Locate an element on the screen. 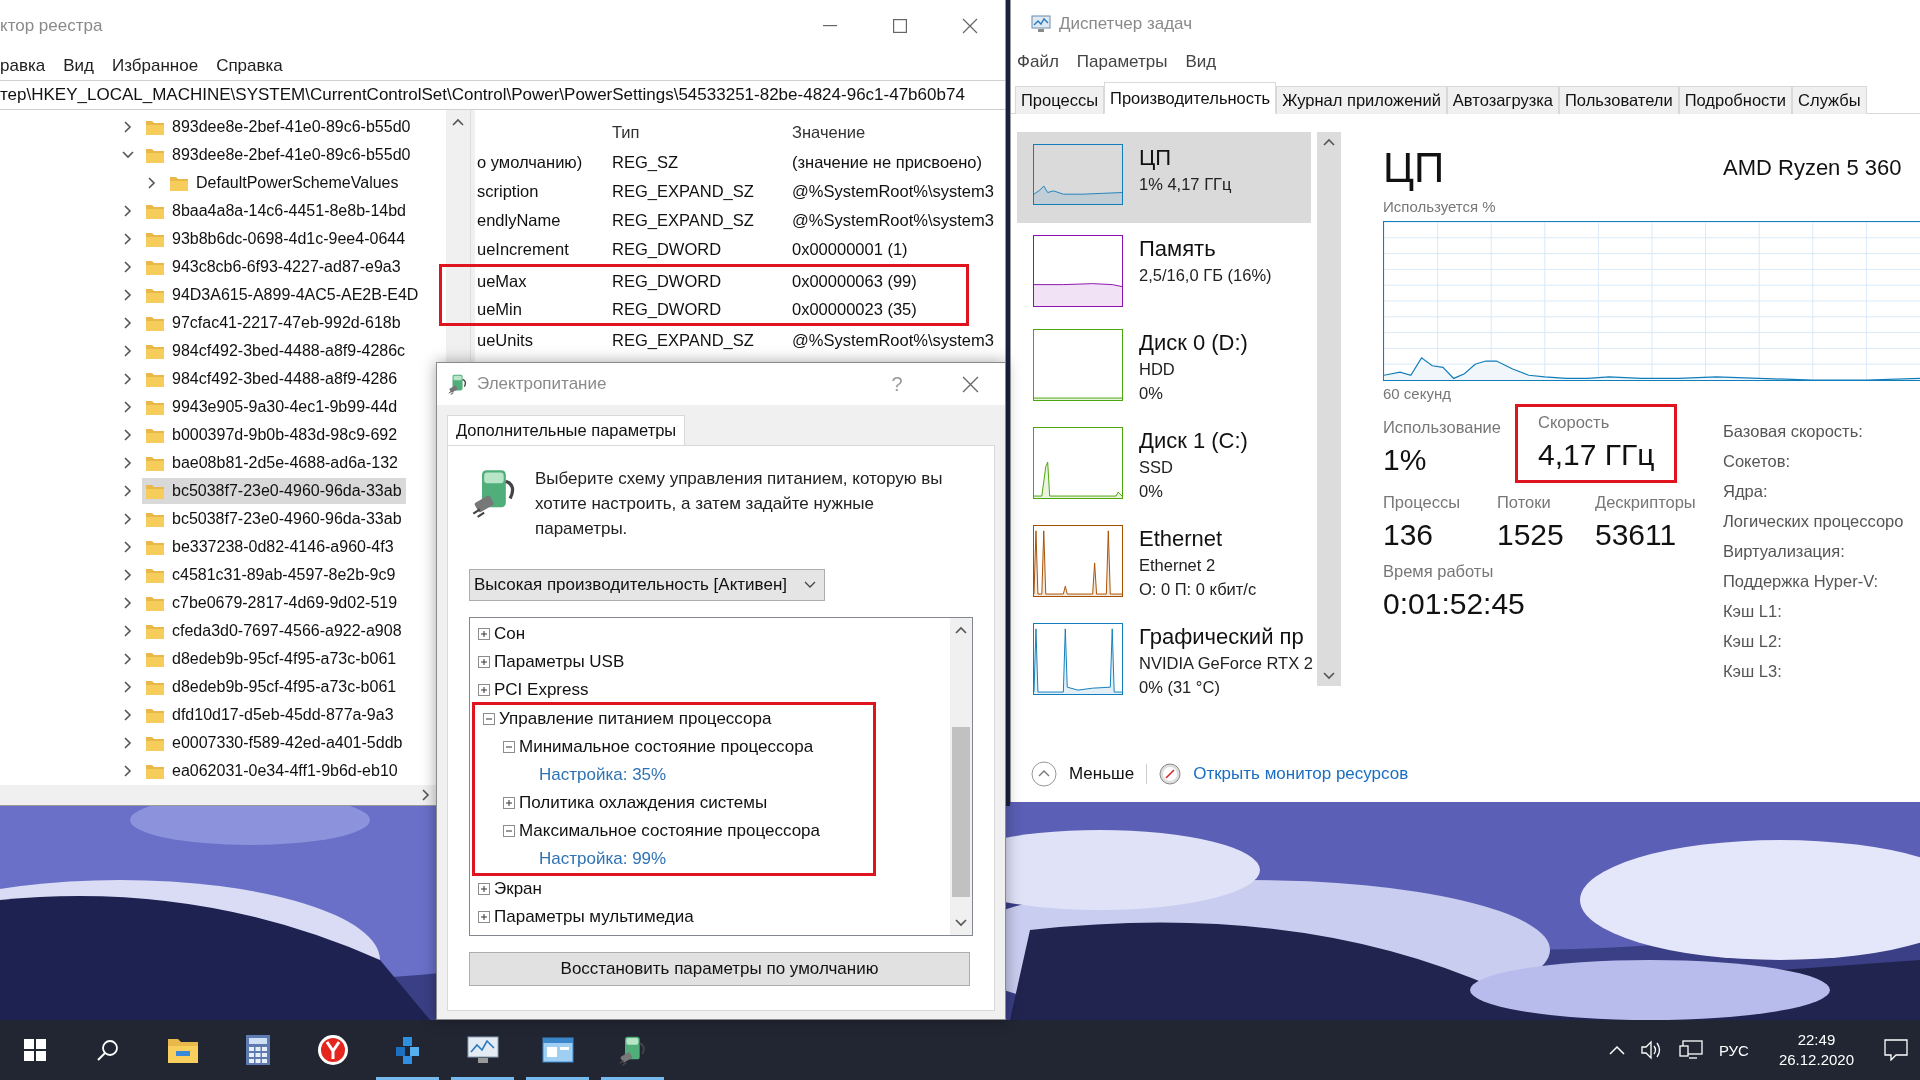 The width and height of the screenshot is (1920, 1080). menu-item: Избранное is located at coordinates (155, 66).